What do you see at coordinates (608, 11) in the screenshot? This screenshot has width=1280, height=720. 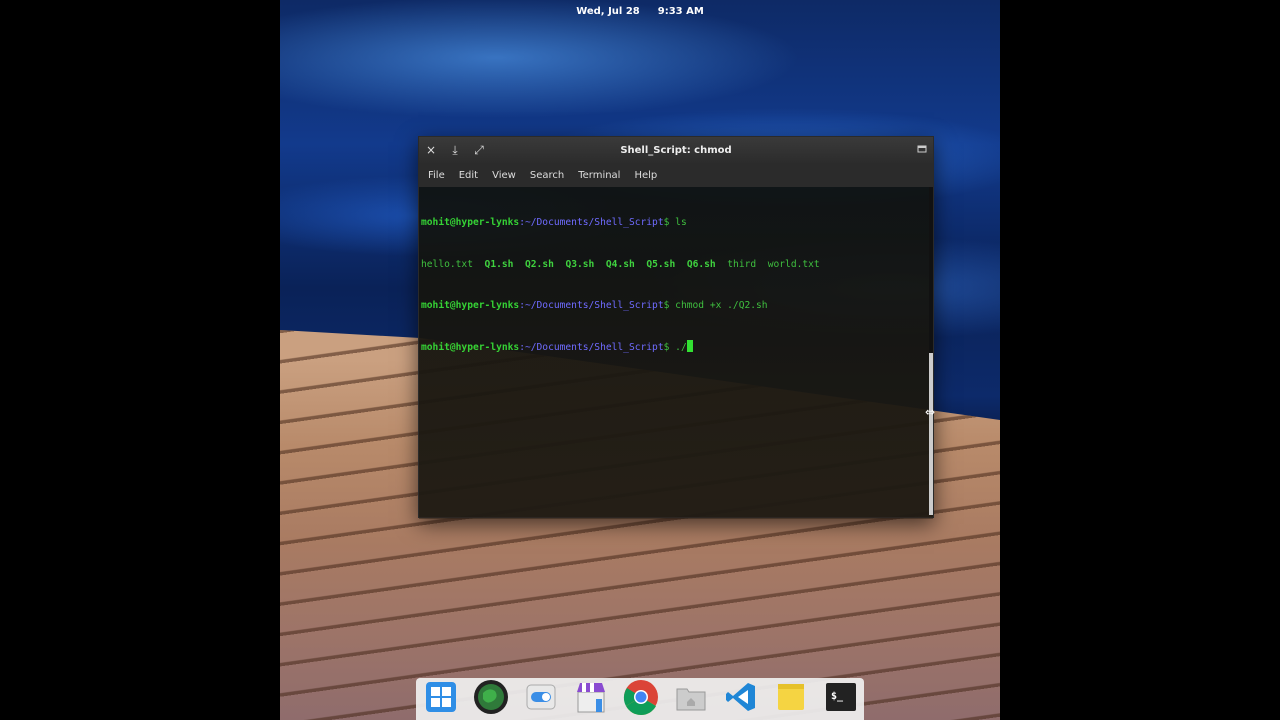 I see `panel-date: Wed, Jul 28` at bounding box center [608, 11].